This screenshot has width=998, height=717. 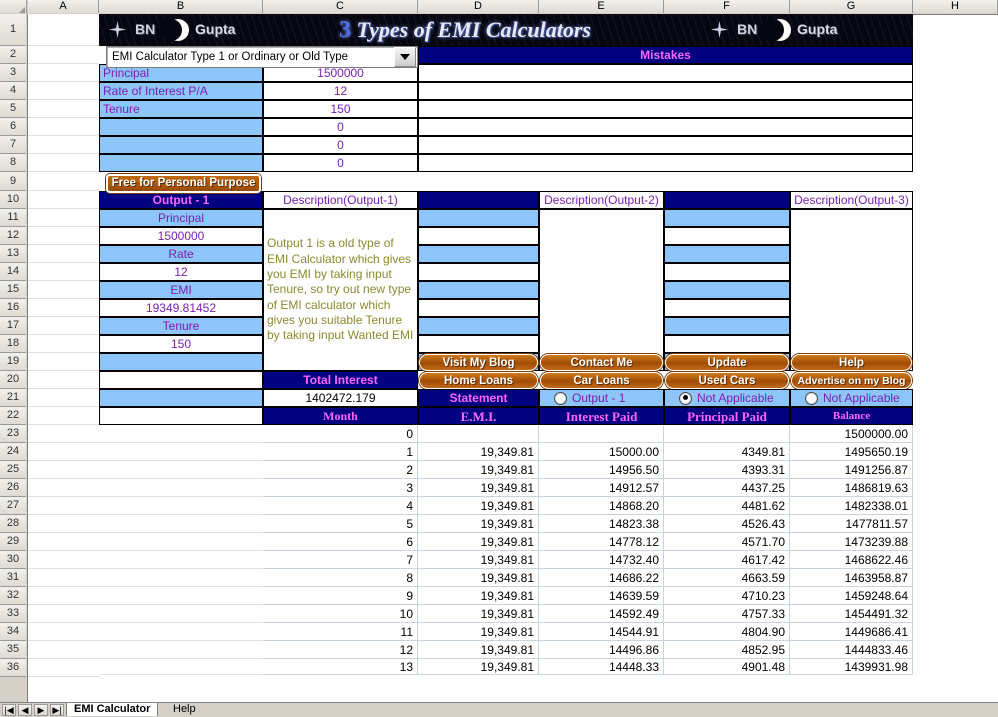 What do you see at coordinates (340, 632) in the screenshot?
I see `table-cell-r11-c0: 11` at bounding box center [340, 632].